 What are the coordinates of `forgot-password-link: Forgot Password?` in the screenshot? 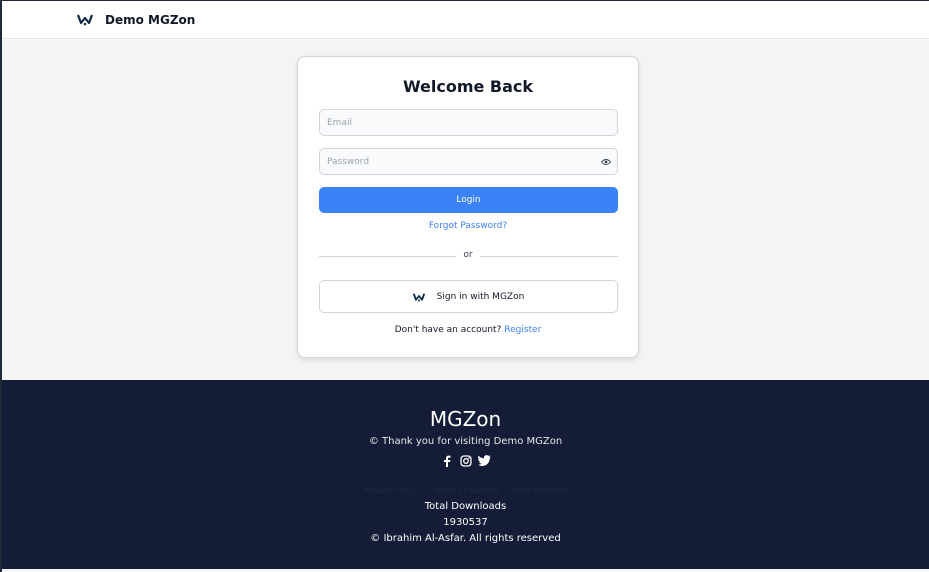 It's located at (468, 226).